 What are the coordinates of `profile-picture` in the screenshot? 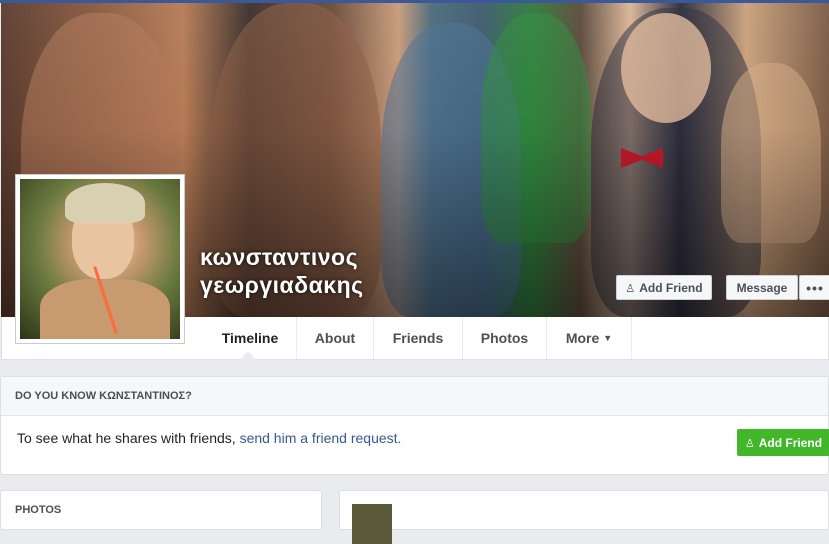 It's located at (100, 259).